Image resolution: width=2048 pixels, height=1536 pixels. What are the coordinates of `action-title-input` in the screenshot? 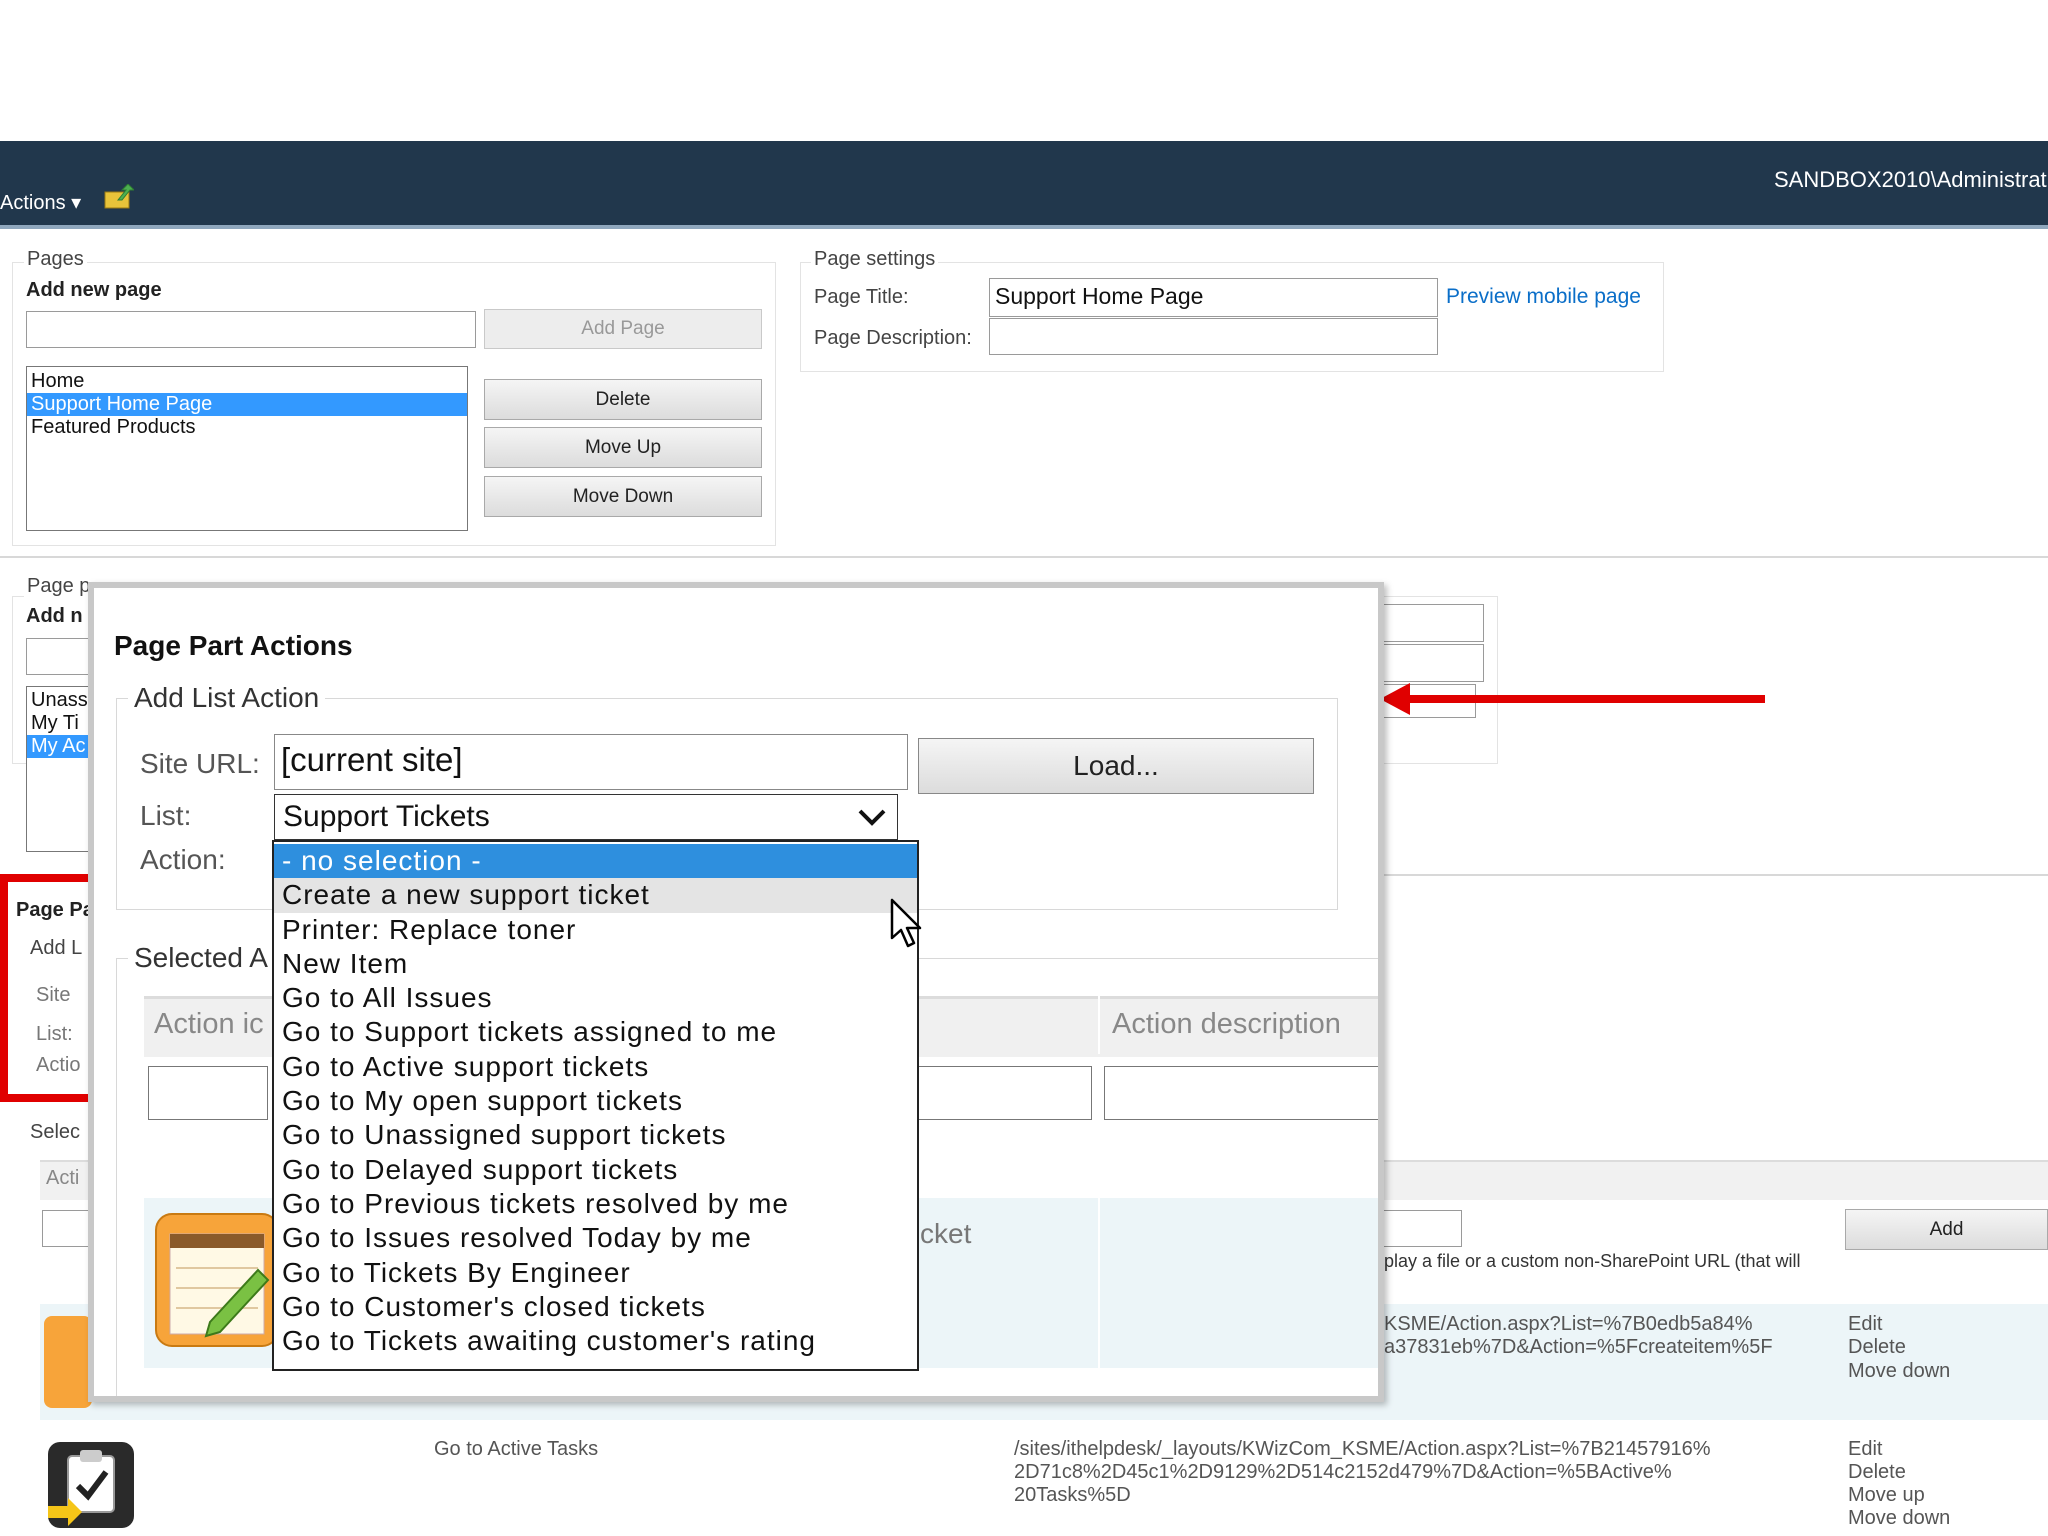 It's located at (1003, 1093).